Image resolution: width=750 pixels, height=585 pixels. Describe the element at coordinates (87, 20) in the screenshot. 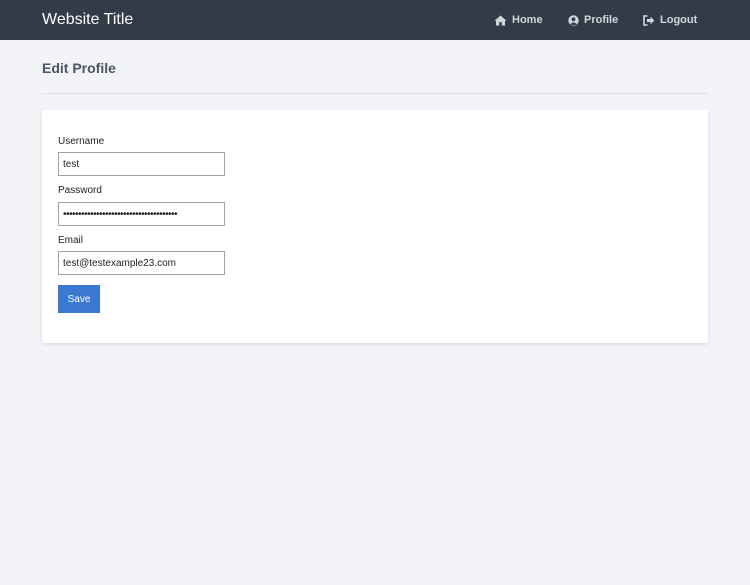

I see `site-brand: Website Title` at that location.